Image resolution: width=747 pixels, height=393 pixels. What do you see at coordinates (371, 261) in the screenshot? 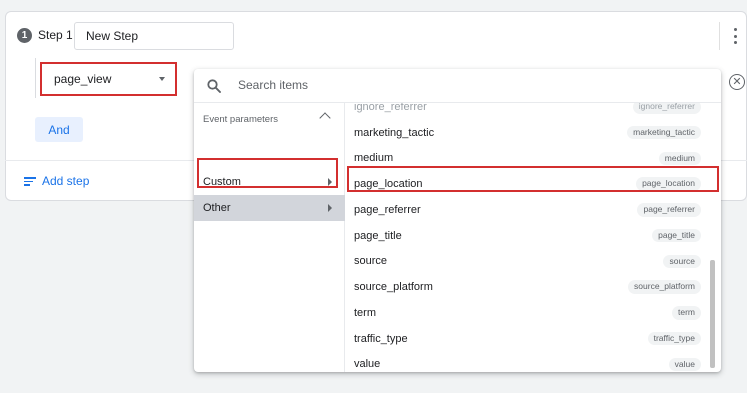
I see `item-name: source` at bounding box center [371, 261].